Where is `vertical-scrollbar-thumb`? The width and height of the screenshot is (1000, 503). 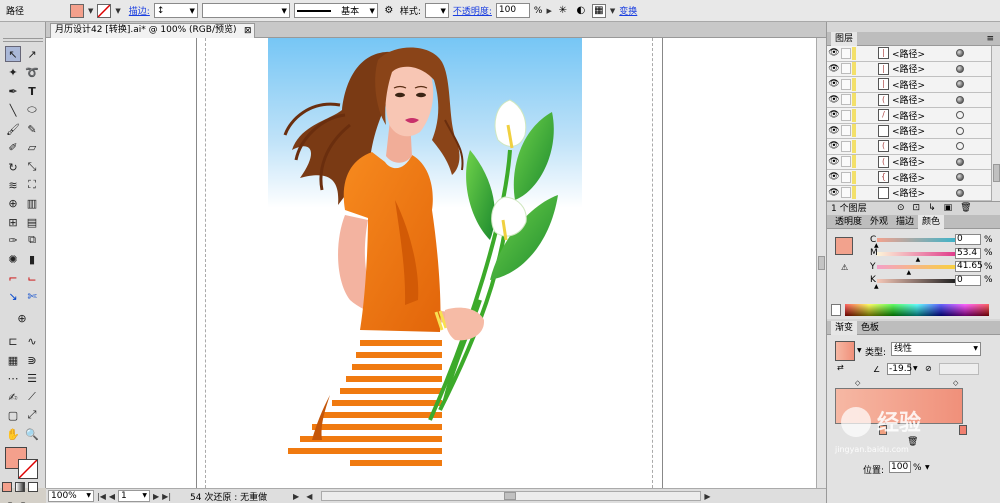
vertical-scrollbar-thumb is located at coordinates (821, 263).